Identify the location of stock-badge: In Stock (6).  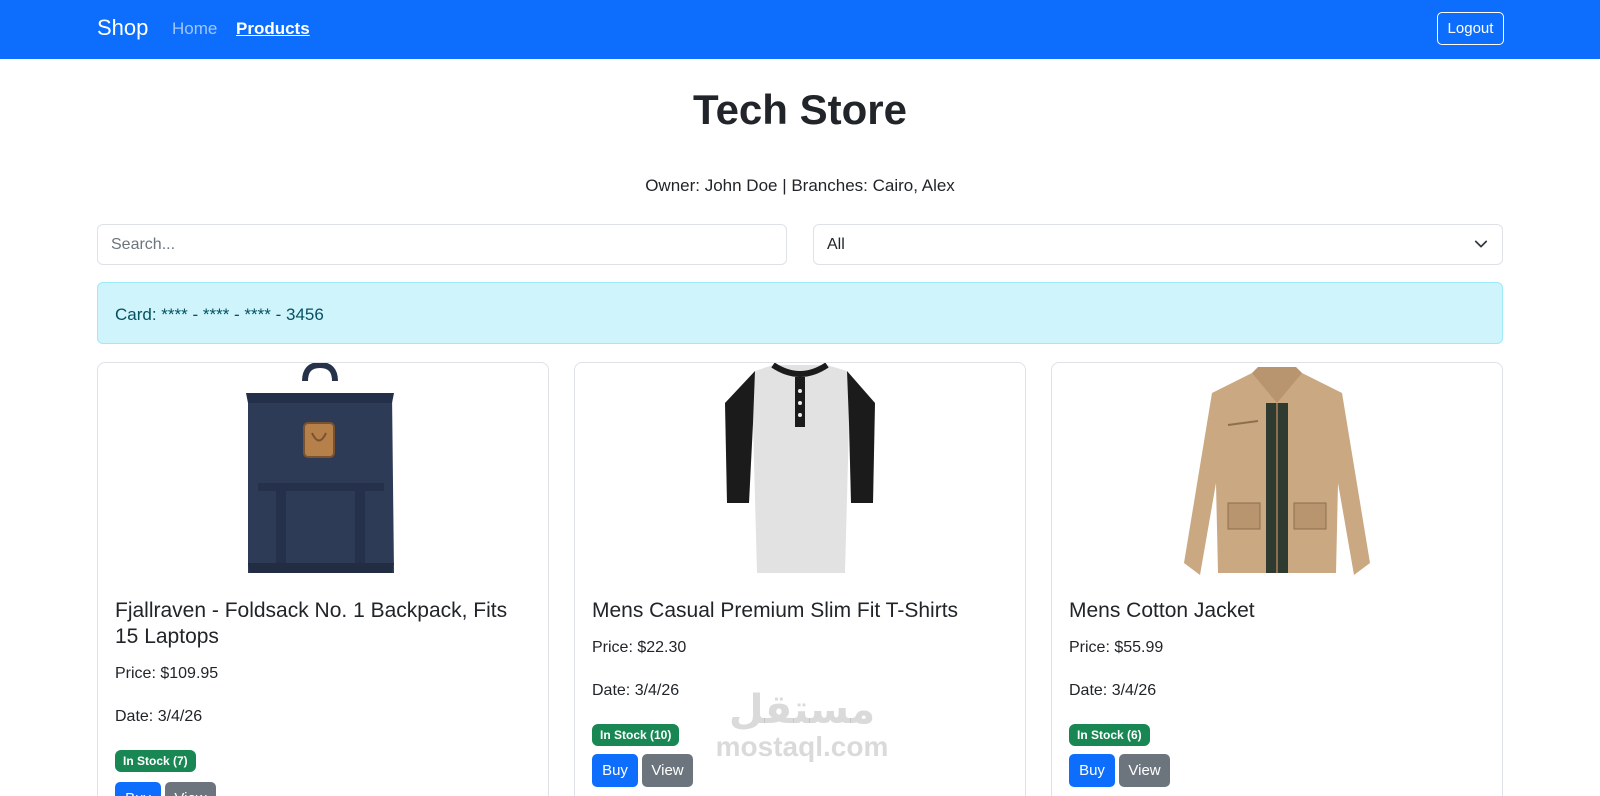
(1109, 735).